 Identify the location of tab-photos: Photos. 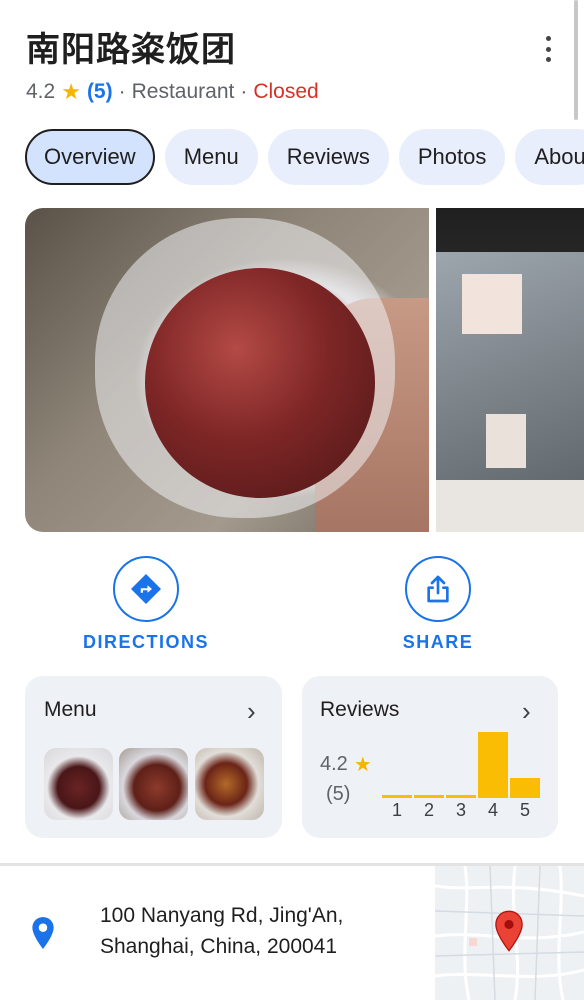
(452, 157).